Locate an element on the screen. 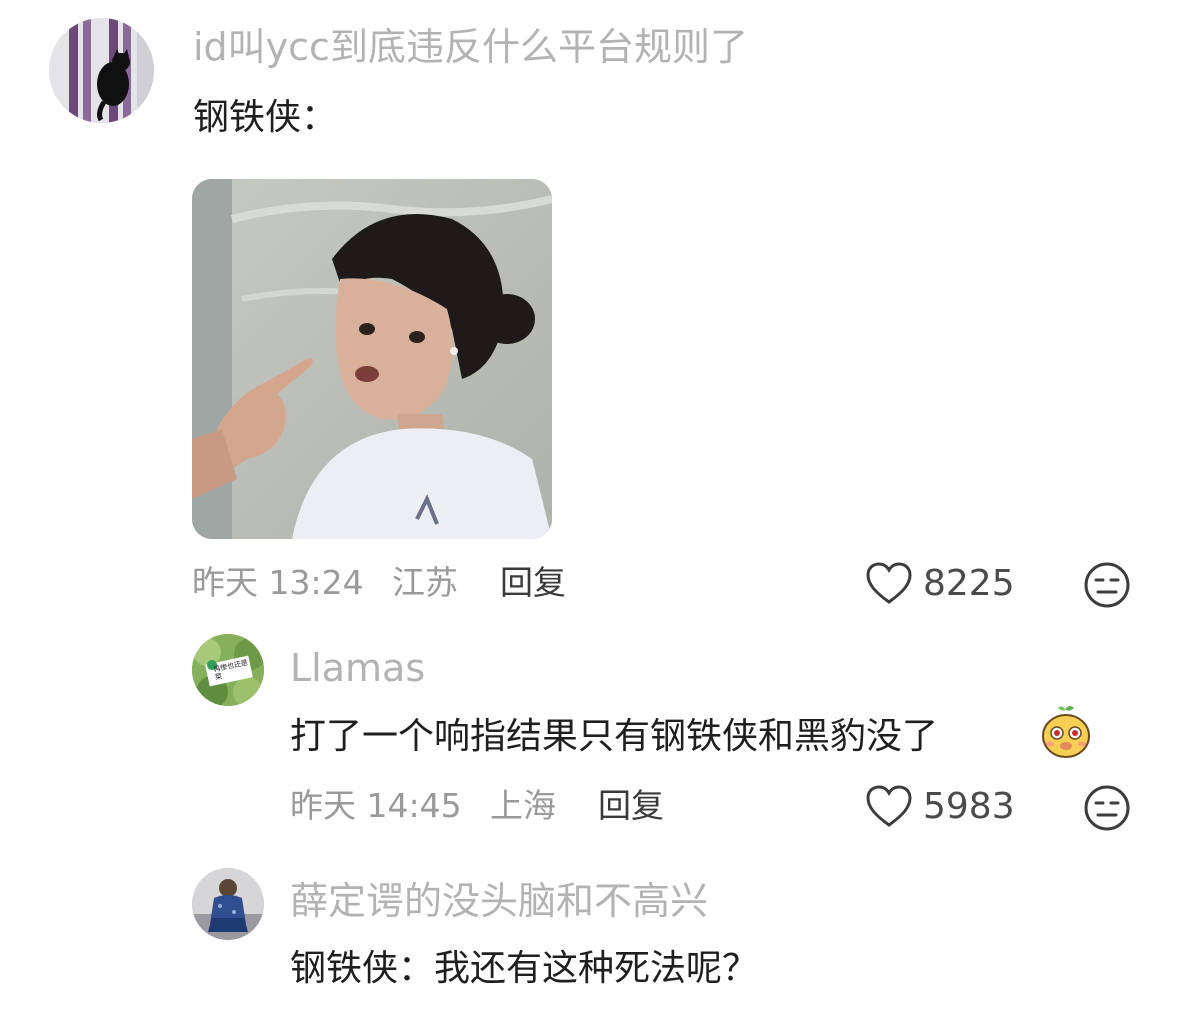  person-avatar-icon is located at coordinates (228, 904).